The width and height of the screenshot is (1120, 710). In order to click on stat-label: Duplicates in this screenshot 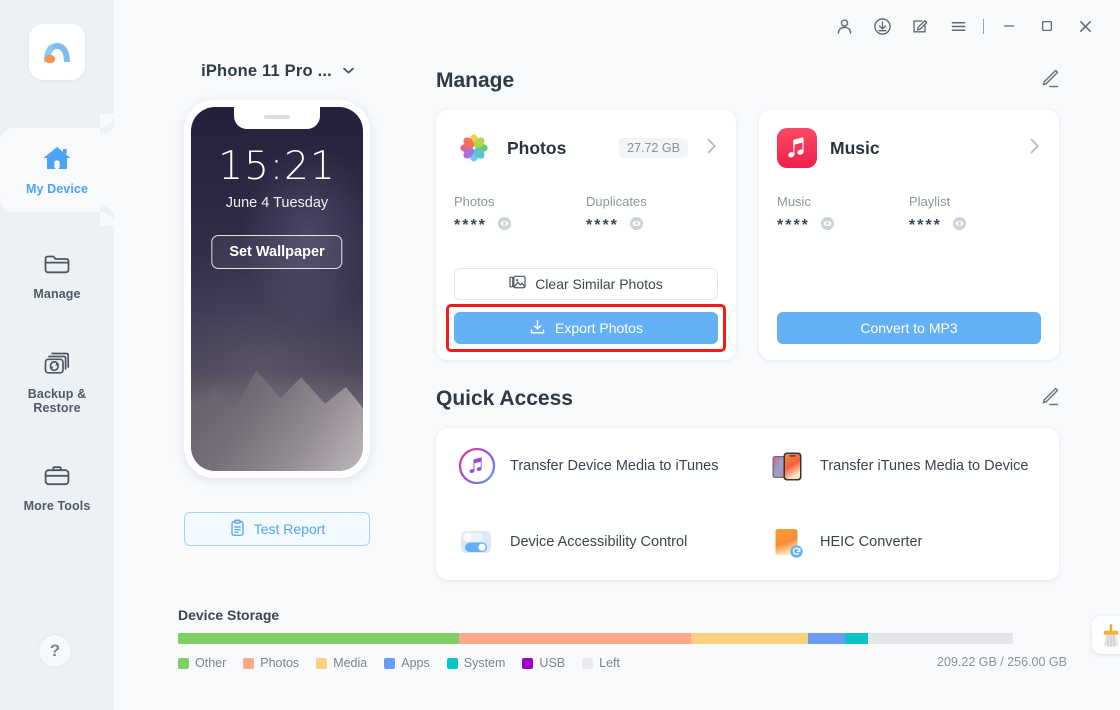, I will do `click(616, 201)`.